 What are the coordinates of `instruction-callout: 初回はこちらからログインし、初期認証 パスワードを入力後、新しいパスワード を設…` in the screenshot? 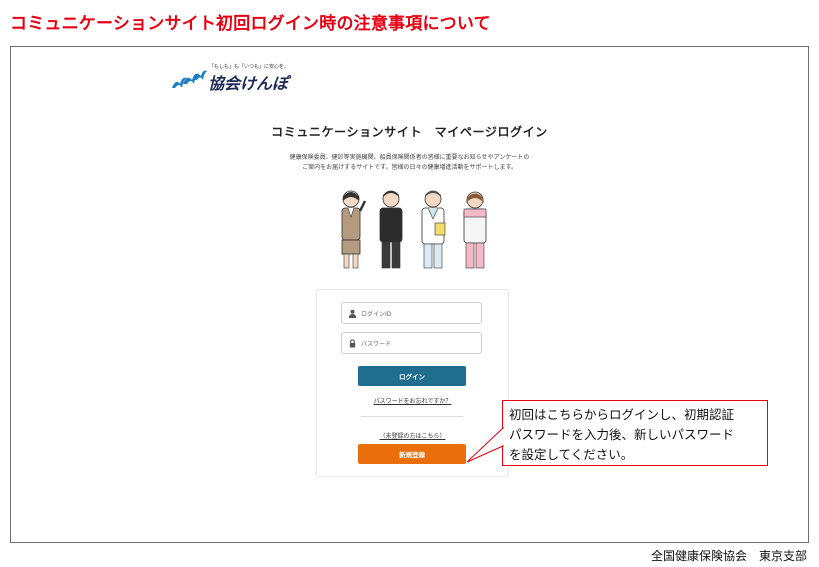 It's located at (635, 433).